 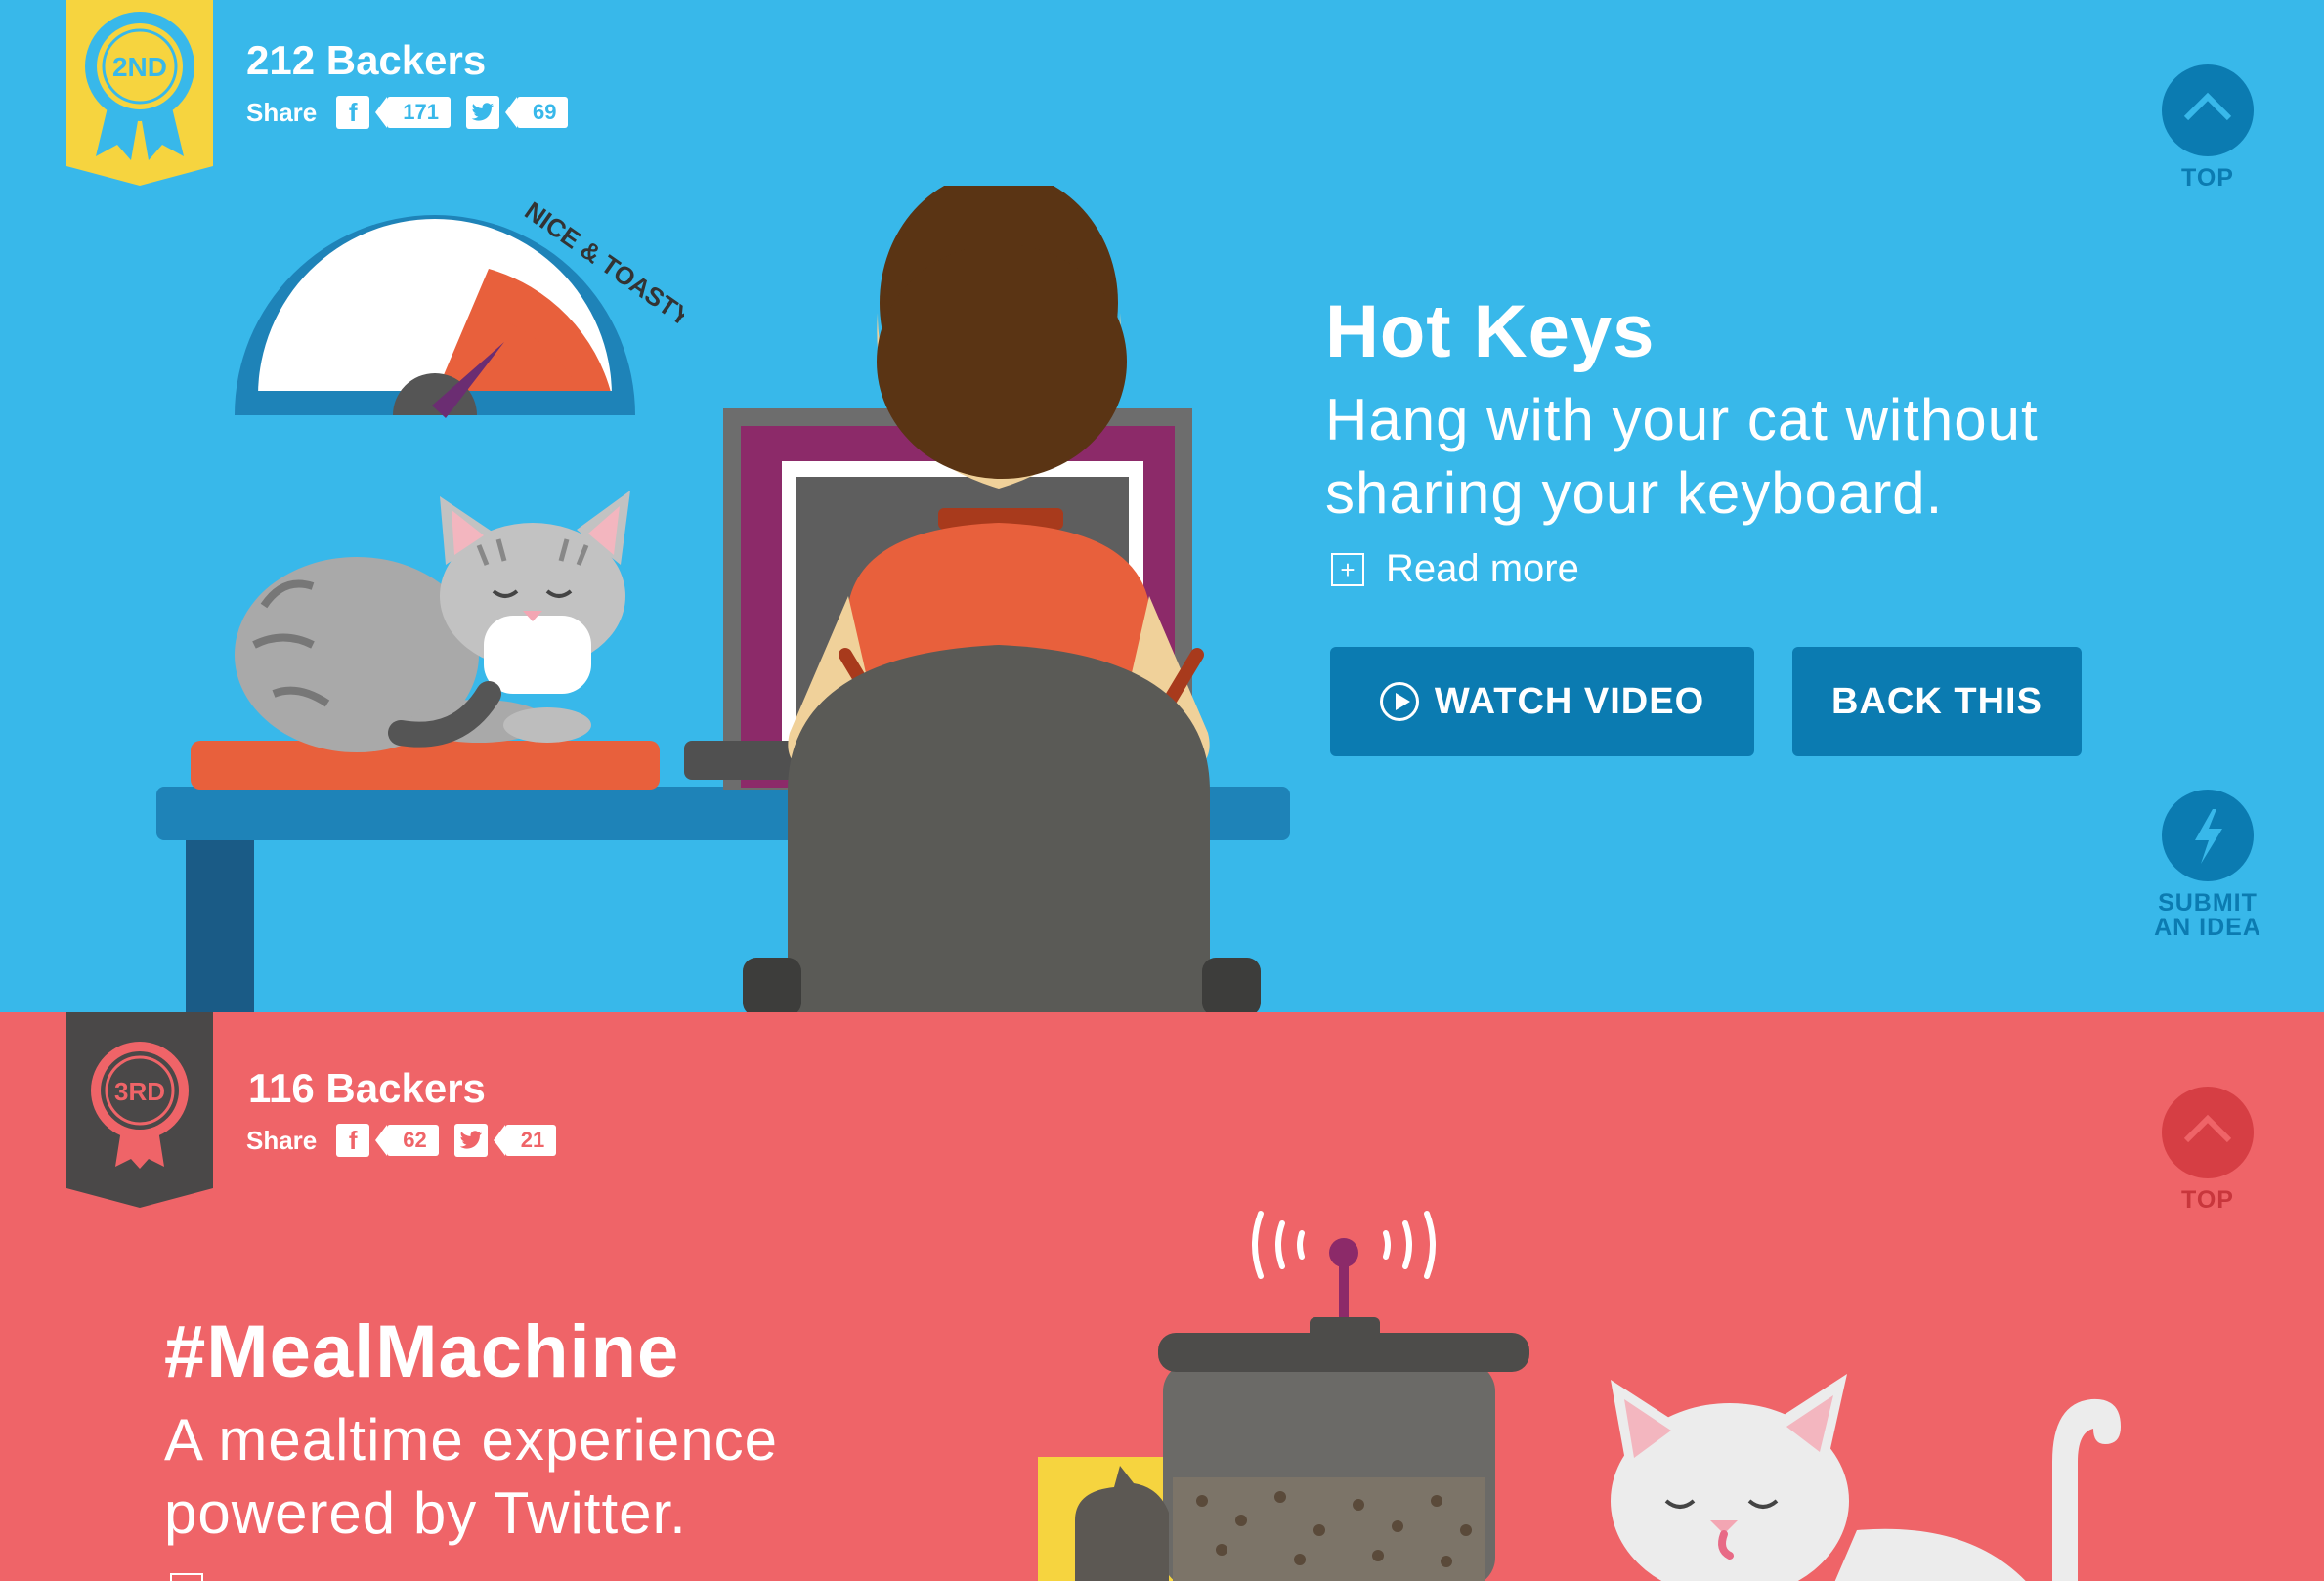 I want to click on rank-text: 3RD, so click(x=139, y=1091).